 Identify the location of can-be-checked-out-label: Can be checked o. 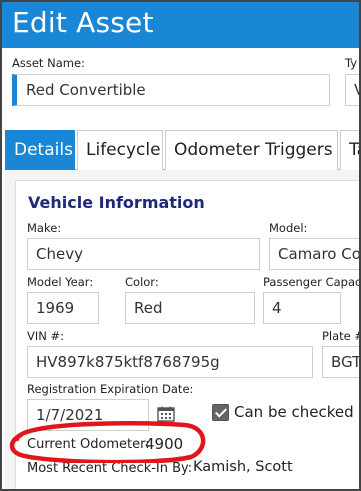
(297, 412).